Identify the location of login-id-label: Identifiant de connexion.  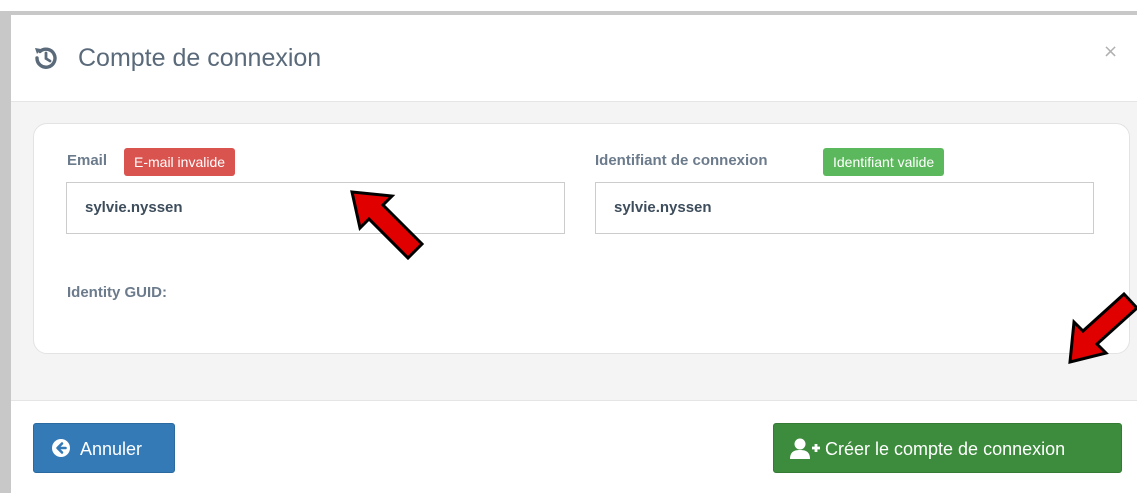
(681, 160).